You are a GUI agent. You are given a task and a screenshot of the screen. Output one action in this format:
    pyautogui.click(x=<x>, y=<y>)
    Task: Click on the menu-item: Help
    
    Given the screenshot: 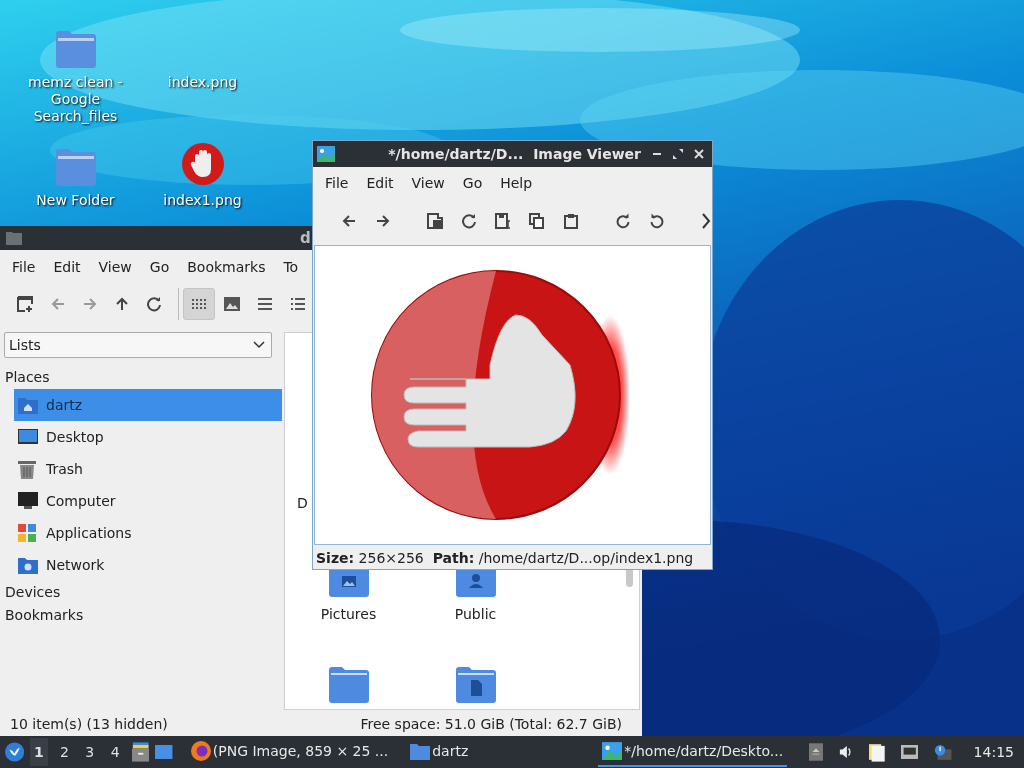 What is the action you would take?
    pyautogui.click(x=516, y=183)
    